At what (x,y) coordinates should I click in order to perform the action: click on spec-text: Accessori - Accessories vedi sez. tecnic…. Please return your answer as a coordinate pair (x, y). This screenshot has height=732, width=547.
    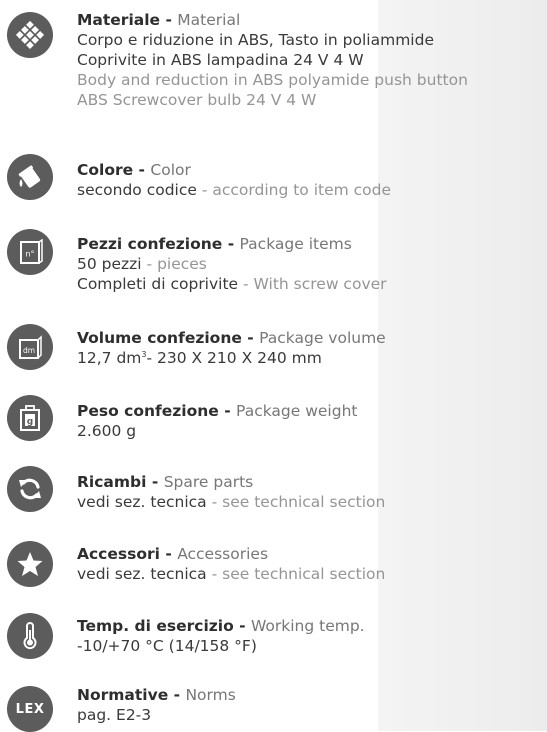
    Looking at the image, I should click on (231, 564).